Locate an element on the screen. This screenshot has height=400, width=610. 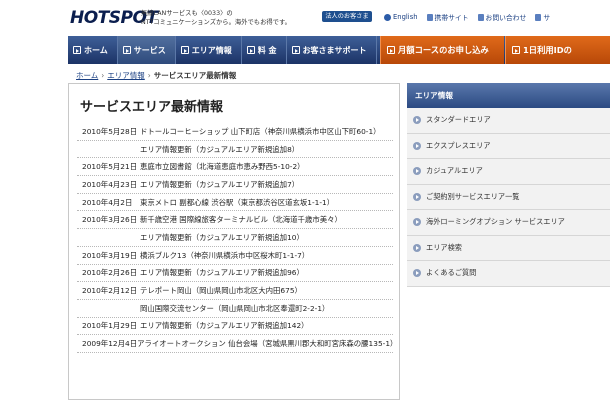
update-date: 2010年2月12日 is located at coordinates (110, 291).